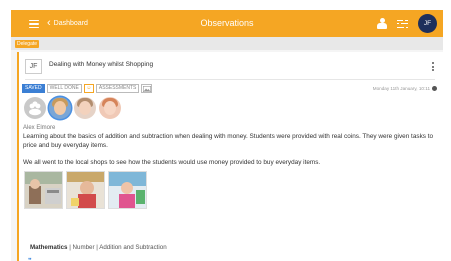 The image size is (451, 261). Describe the element at coordinates (35, 108) in the screenshot. I see `group-icon` at that location.